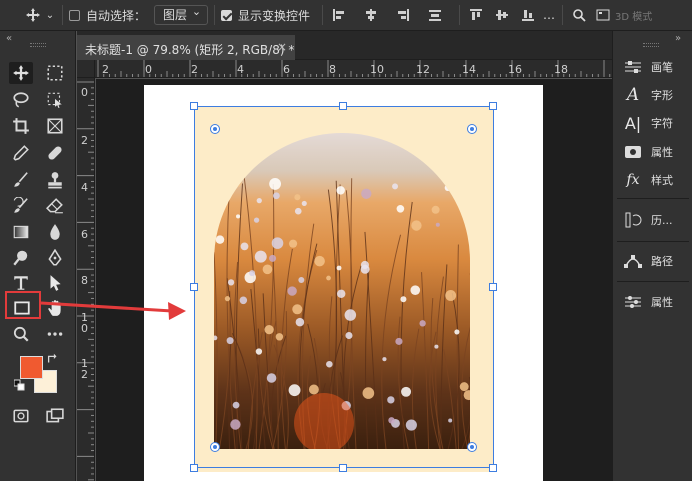 Image resolution: width=692 pixels, height=481 pixels. Describe the element at coordinates (84, 369) in the screenshot. I see `ruler-label: 1 2` at that location.